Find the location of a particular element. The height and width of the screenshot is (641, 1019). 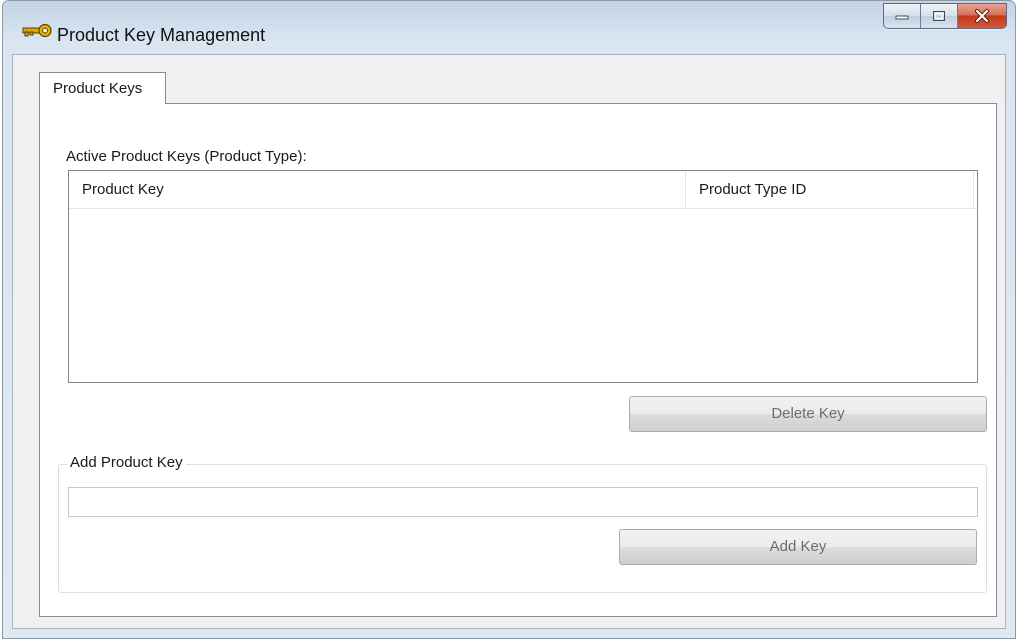

close-button is located at coordinates (982, 16).